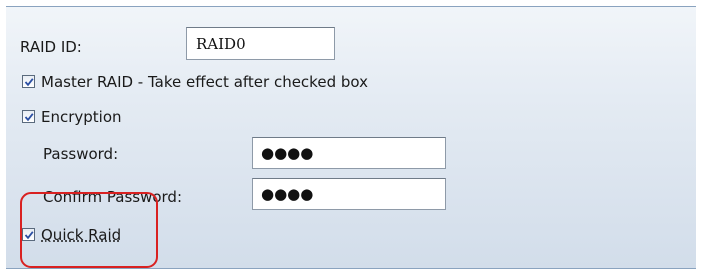 This screenshot has width=702, height=275. I want to click on password-input: ●●●●, so click(349, 153).